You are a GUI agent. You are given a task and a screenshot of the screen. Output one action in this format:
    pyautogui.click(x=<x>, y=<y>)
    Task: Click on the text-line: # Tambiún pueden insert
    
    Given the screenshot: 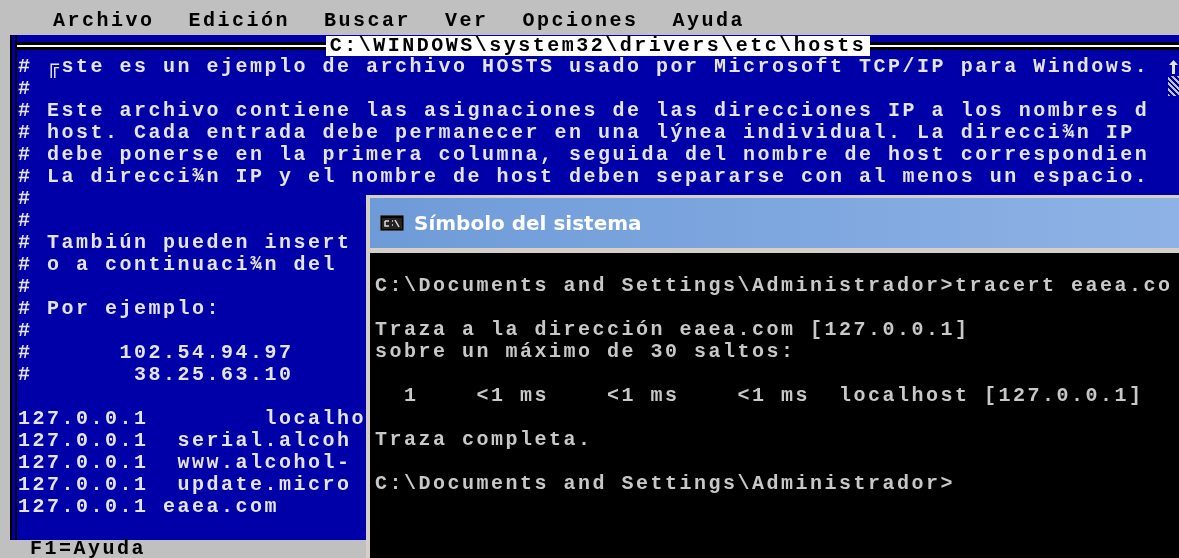 What is the action you would take?
    pyautogui.click(x=185, y=243)
    